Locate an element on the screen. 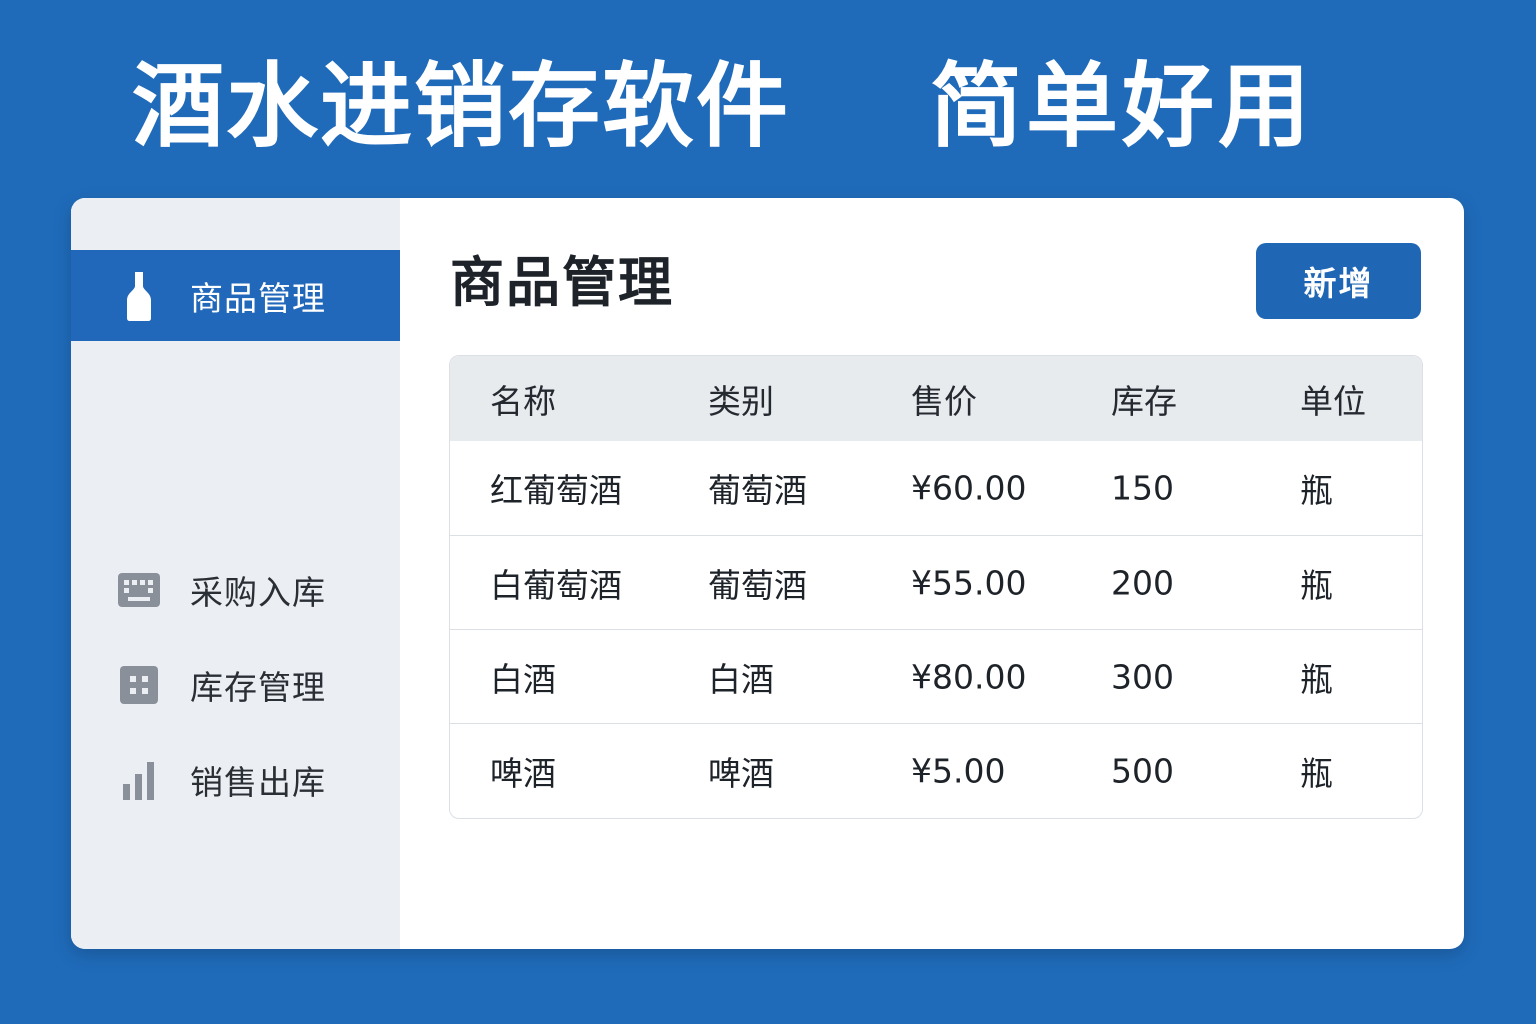 The width and height of the screenshot is (1536, 1024). sidebar-item-purchase: 采购入库 is located at coordinates (235, 589).